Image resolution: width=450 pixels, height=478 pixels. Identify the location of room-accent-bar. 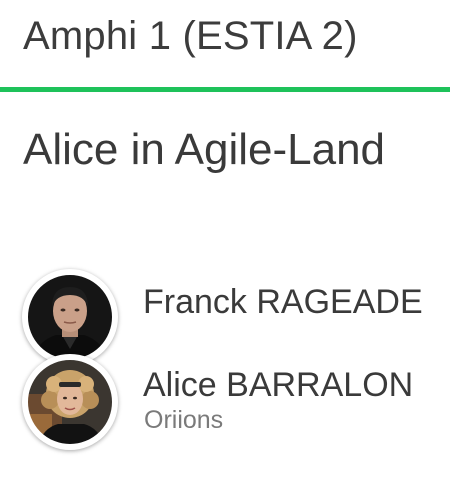
(225, 89).